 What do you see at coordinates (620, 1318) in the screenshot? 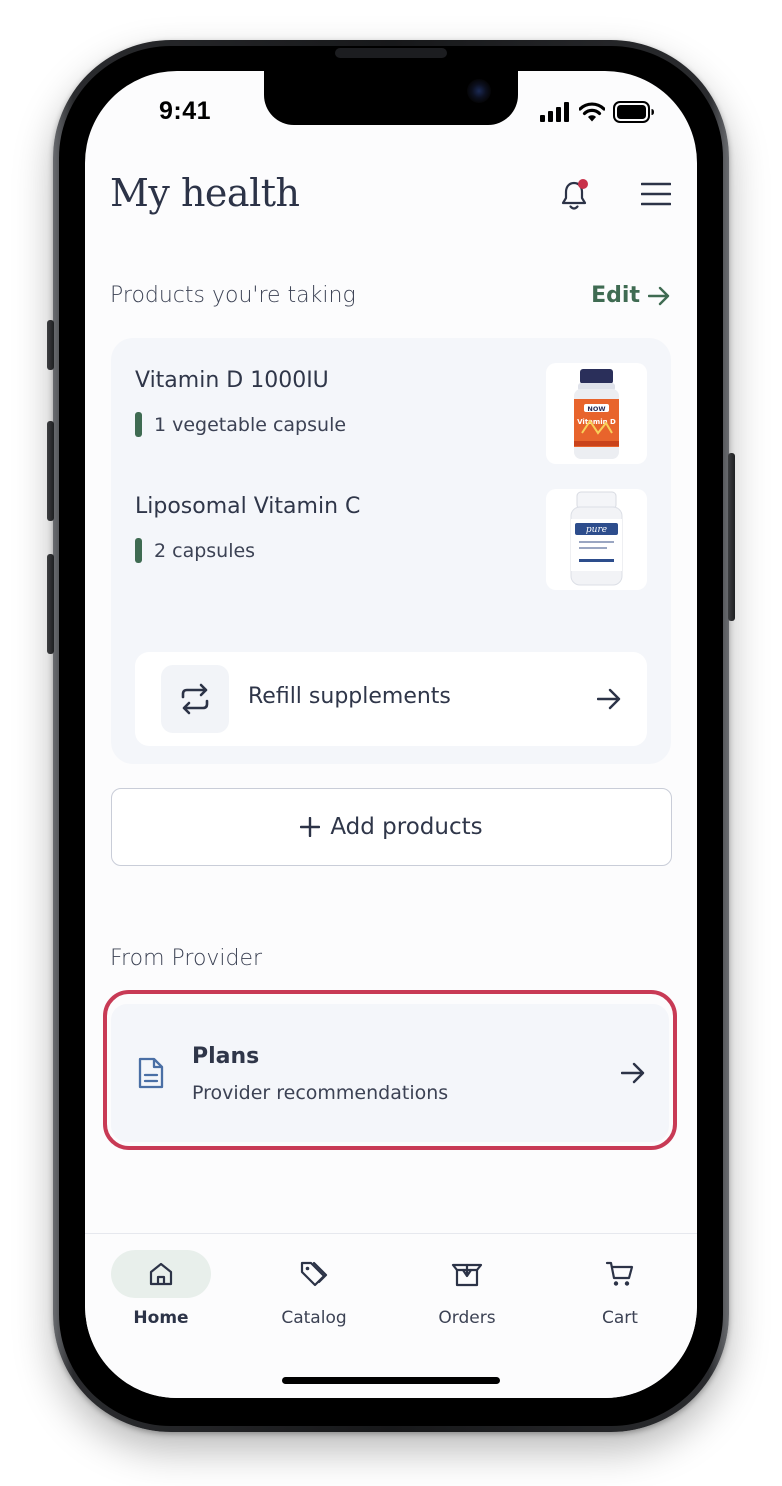
I see `tab-label: Cart` at bounding box center [620, 1318].